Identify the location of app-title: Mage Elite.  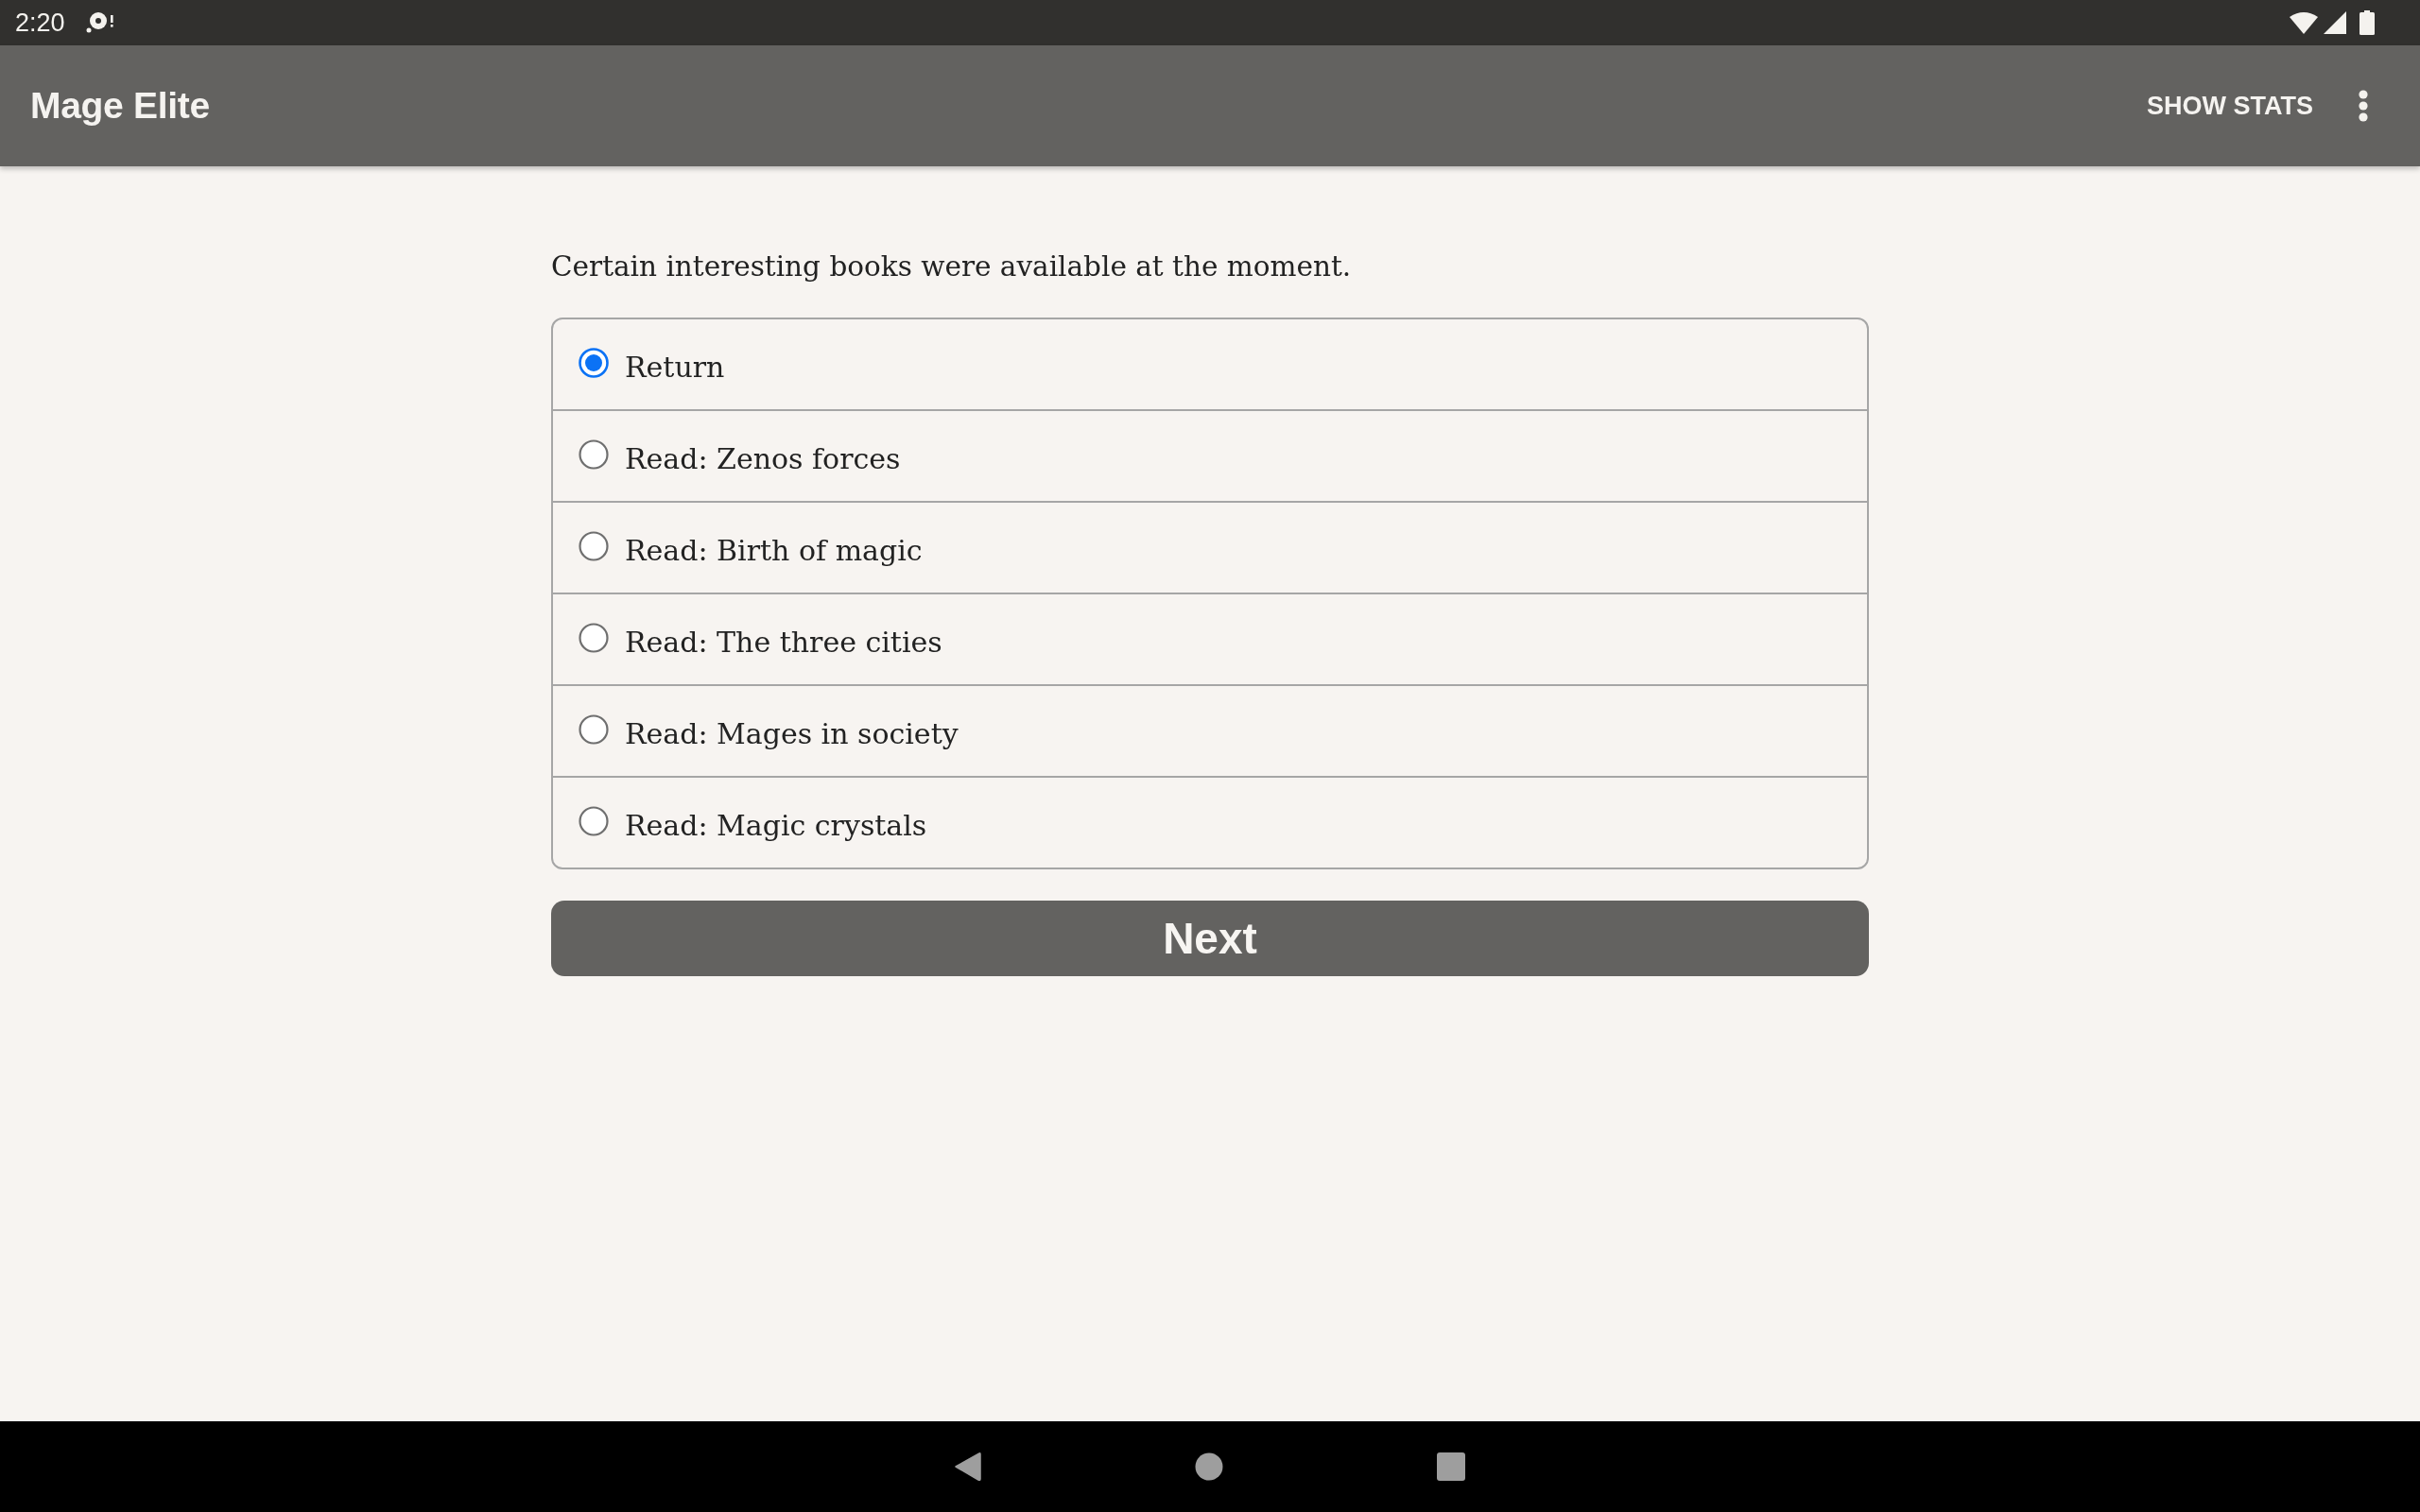
(120, 106).